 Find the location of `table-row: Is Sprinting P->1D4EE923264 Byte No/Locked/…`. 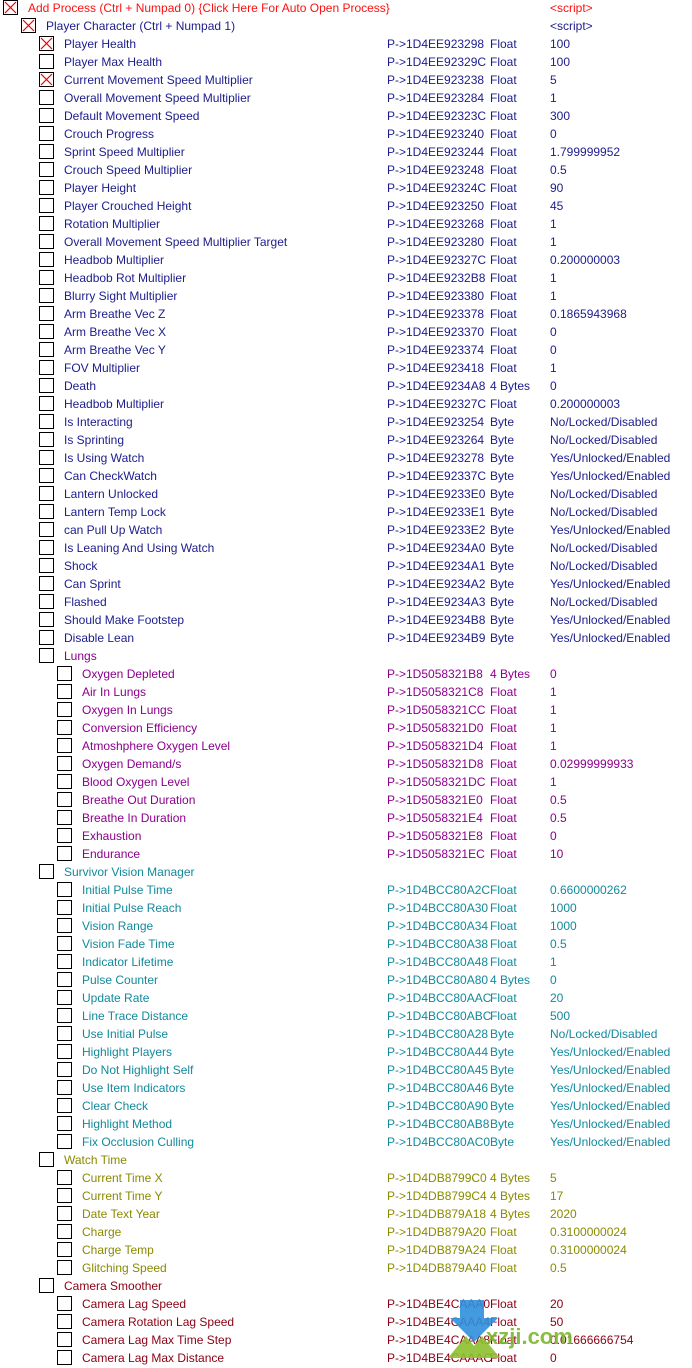

table-row: Is Sprinting P->1D4EE923264 Byte No/Locked/… is located at coordinates (346, 440).